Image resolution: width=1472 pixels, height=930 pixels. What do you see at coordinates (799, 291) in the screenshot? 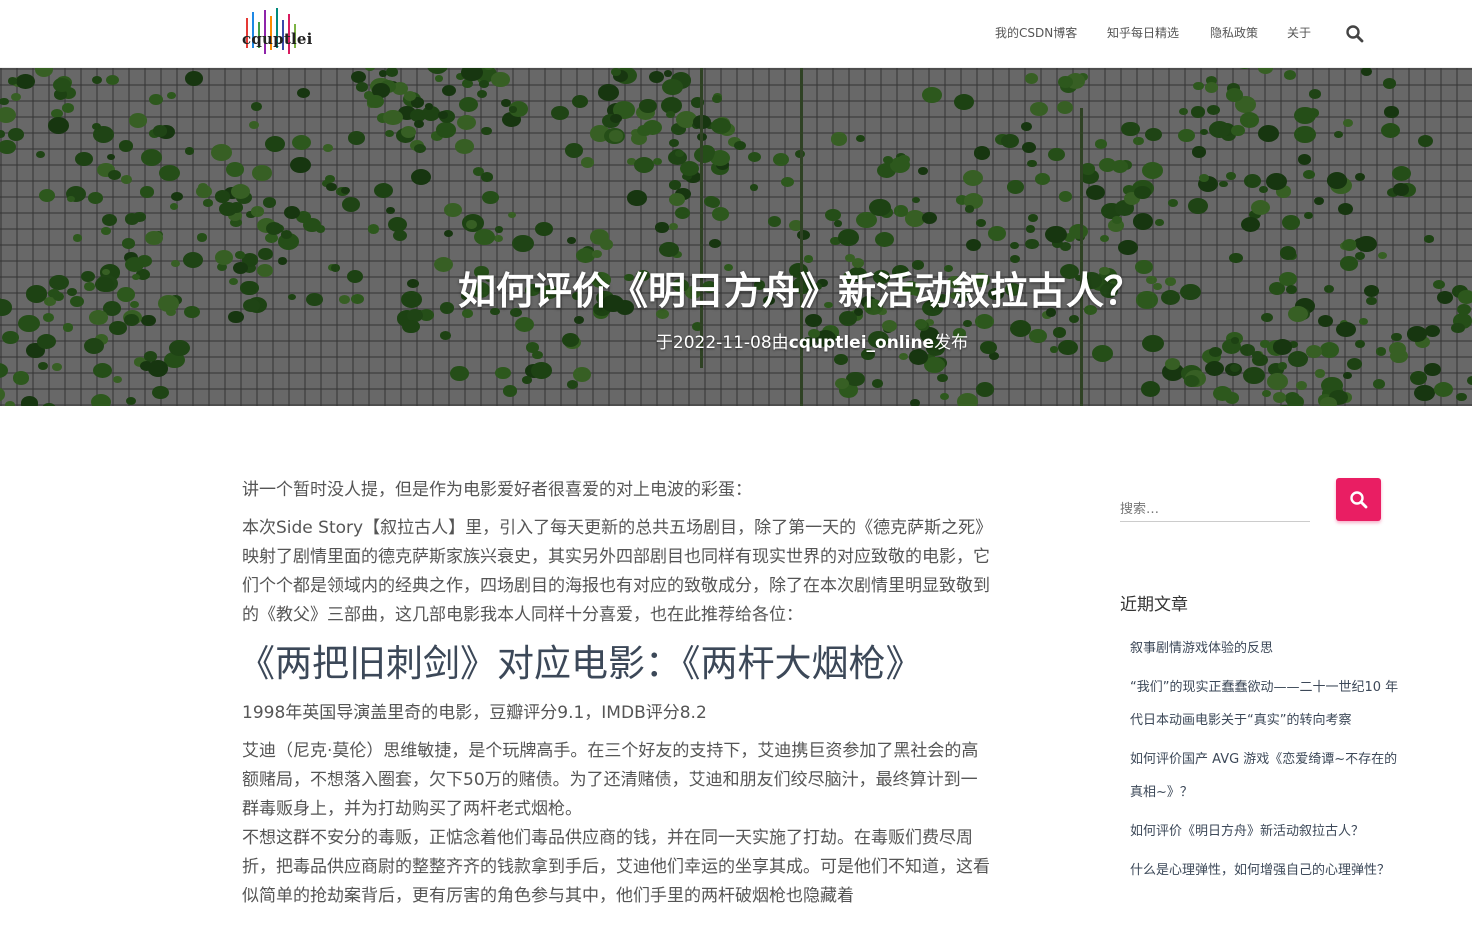
I see `post-title: 如何评价《明日方舟》新活动叙拉古人？` at bounding box center [799, 291].